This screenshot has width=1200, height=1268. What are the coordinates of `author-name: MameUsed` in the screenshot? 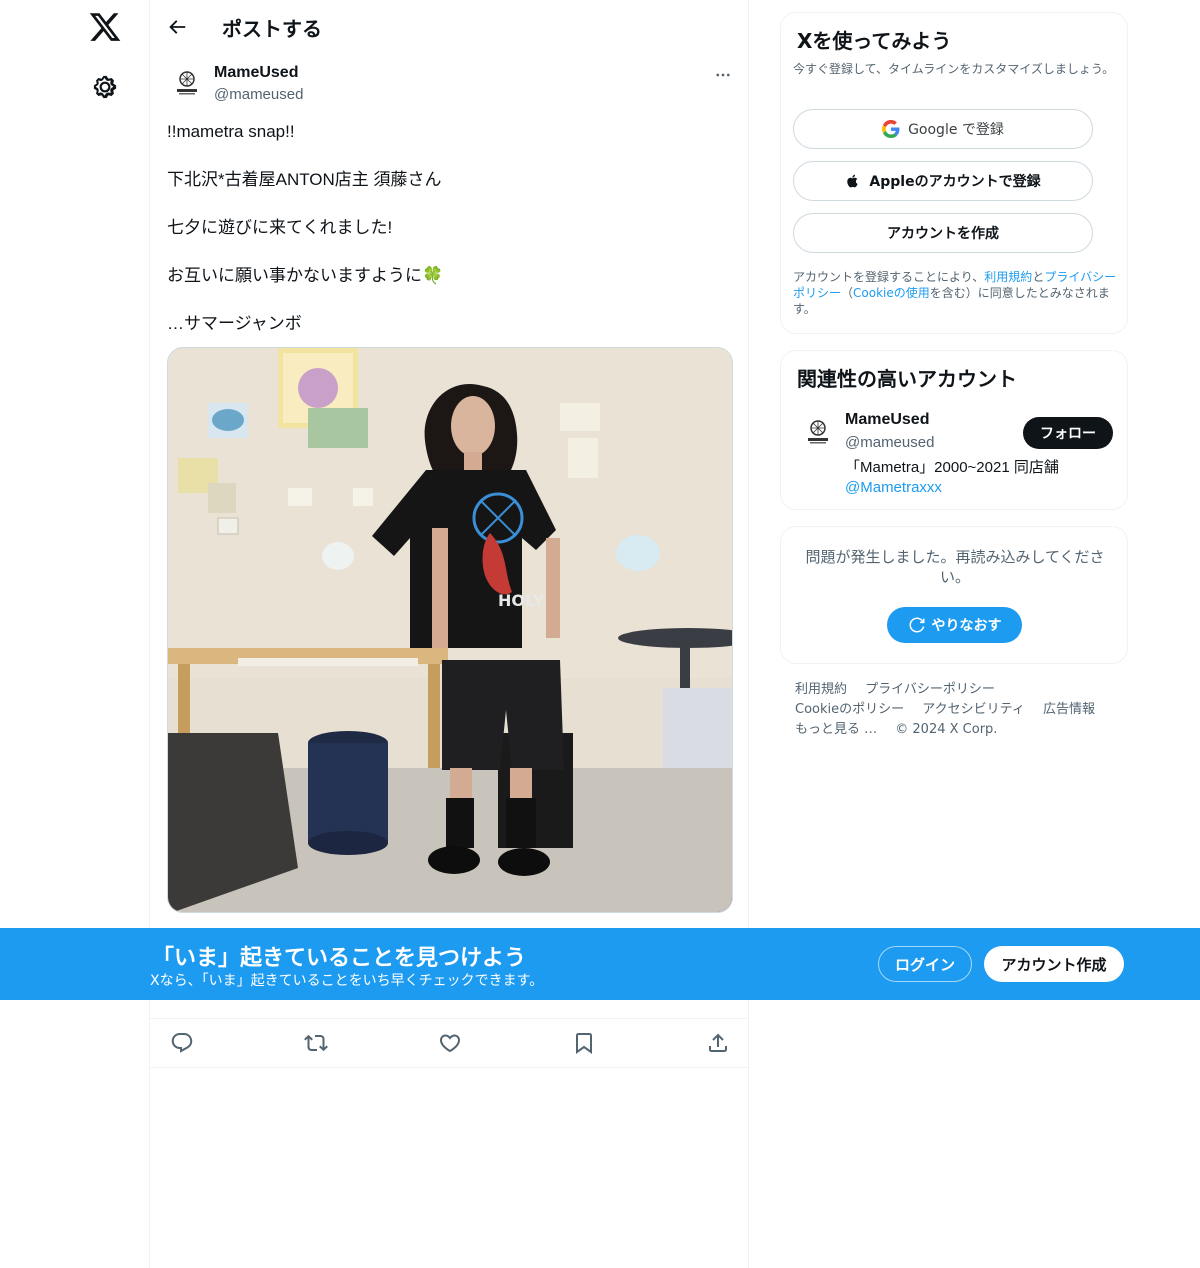 It's located at (256, 73).